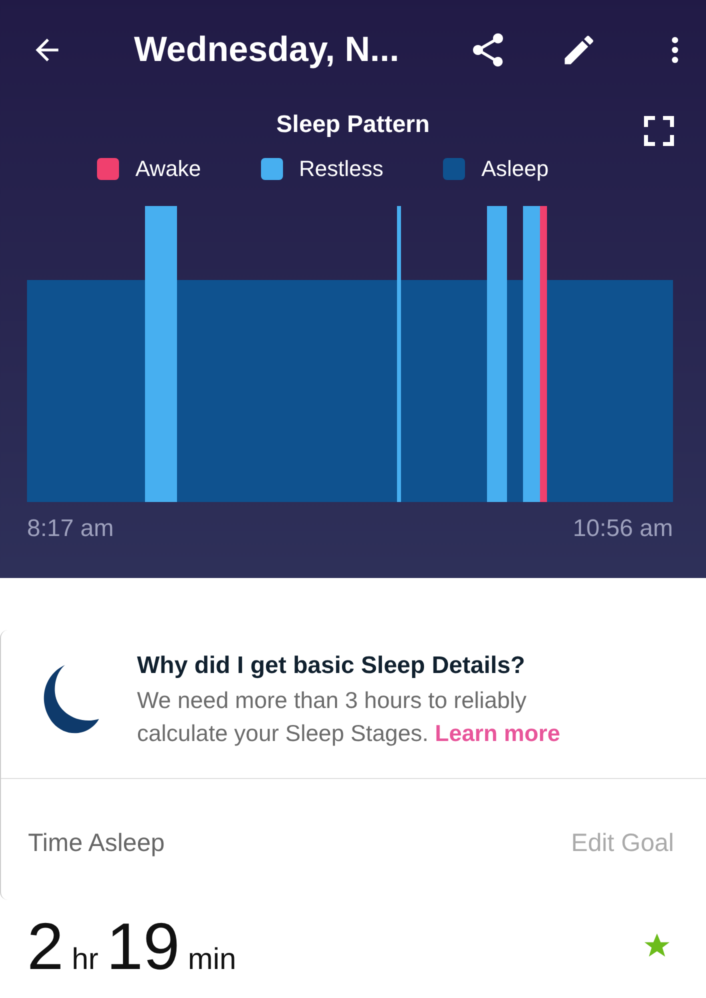 The height and width of the screenshot is (998, 706). Describe the element at coordinates (659, 131) in the screenshot. I see `fullscreen-icon` at that location.